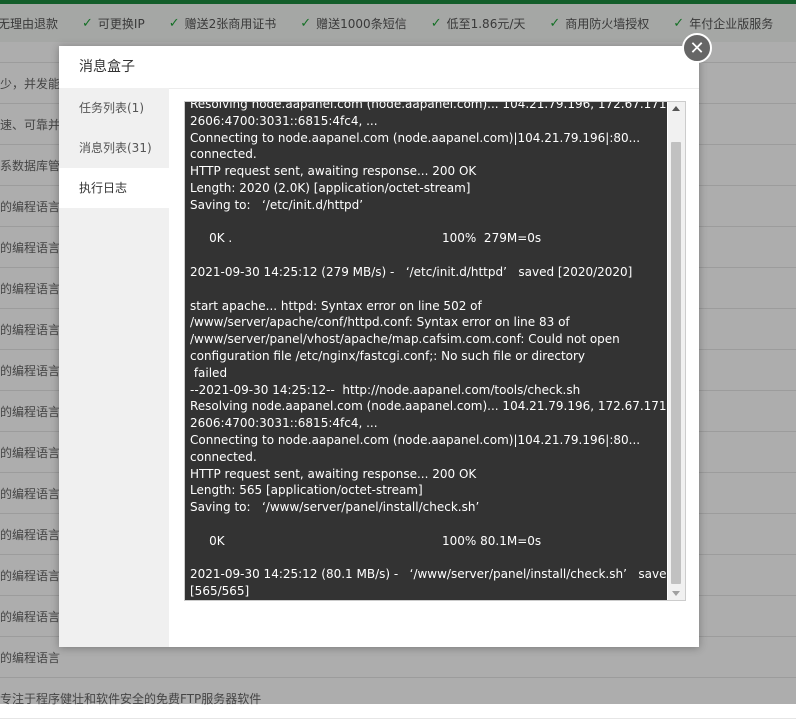 The height and width of the screenshot is (719, 796). What do you see at coordinates (114, 367) in the screenshot?
I see `dialog-sidebar: 任务列表(1) 消息列表(31) 执行日志` at bounding box center [114, 367].